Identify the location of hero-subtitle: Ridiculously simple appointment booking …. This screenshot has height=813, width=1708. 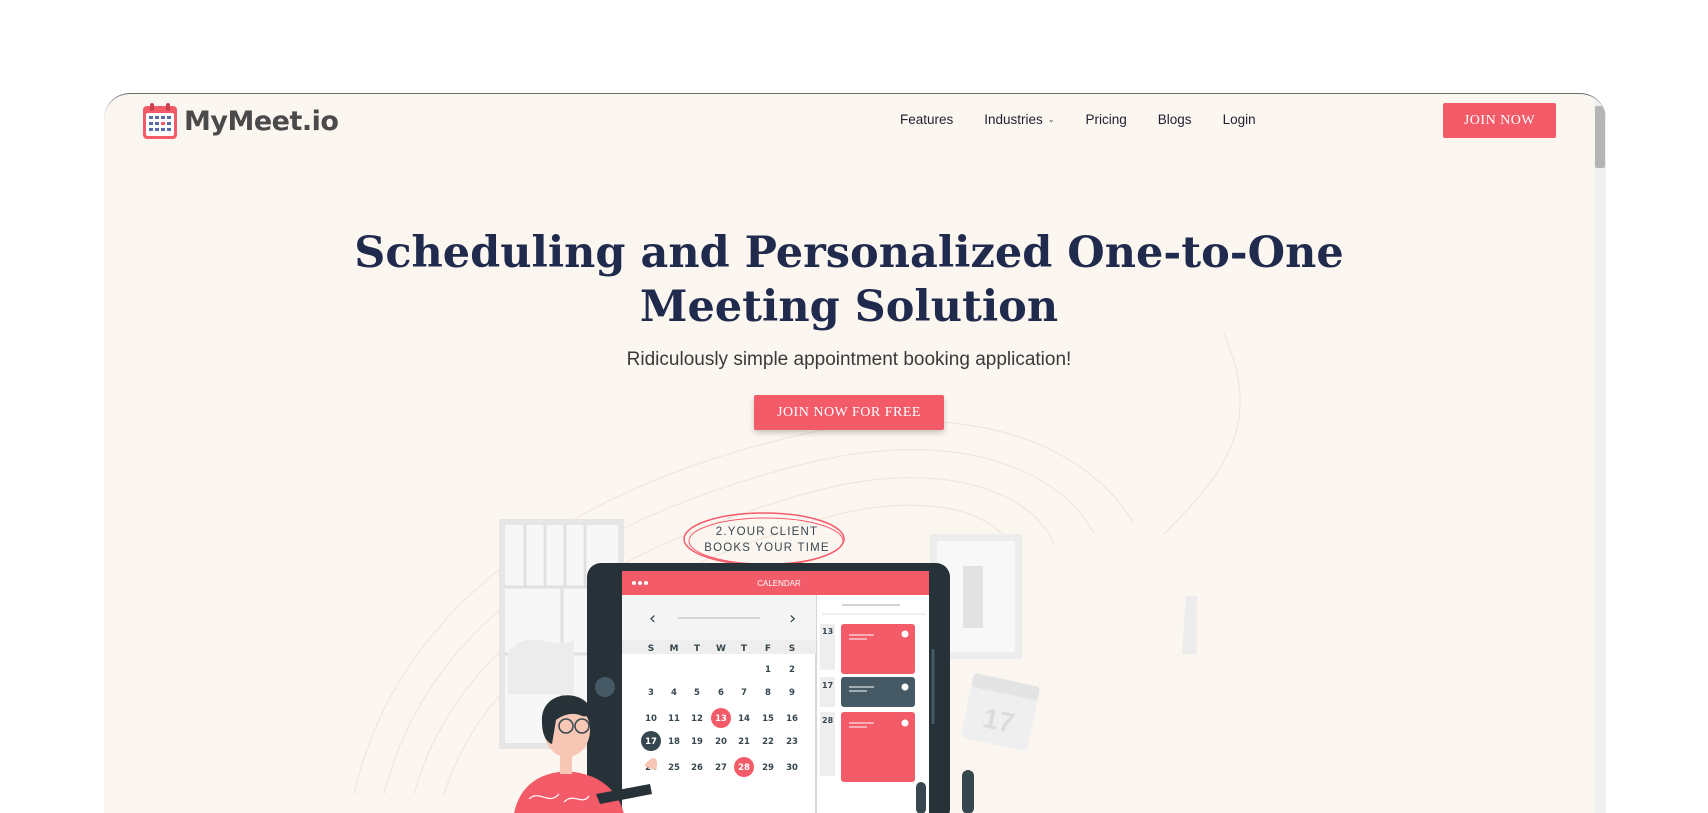
(849, 359).